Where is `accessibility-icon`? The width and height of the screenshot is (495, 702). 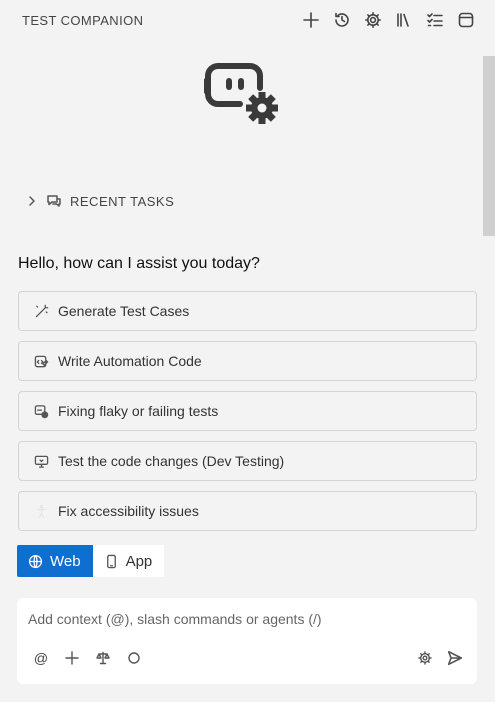 accessibility-icon is located at coordinates (41, 511).